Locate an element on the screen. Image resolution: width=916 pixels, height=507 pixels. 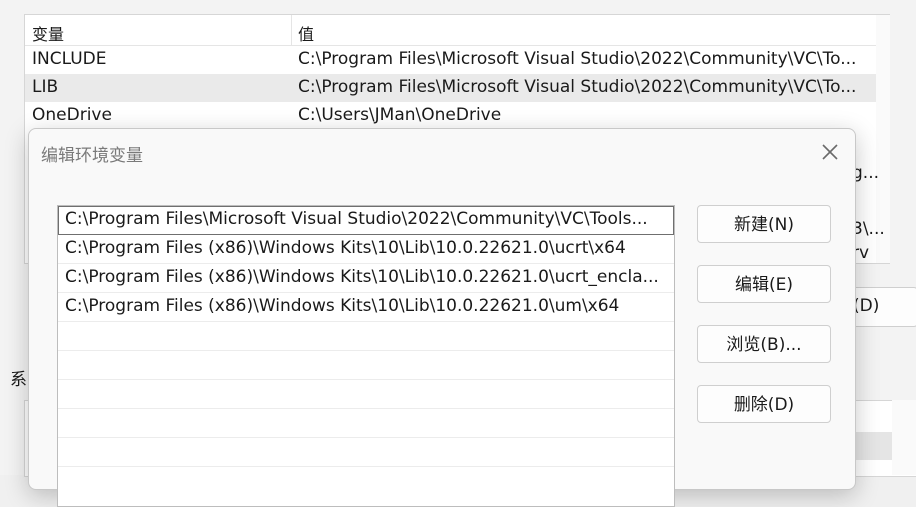
new-button: 新建(N) is located at coordinates (764, 224).